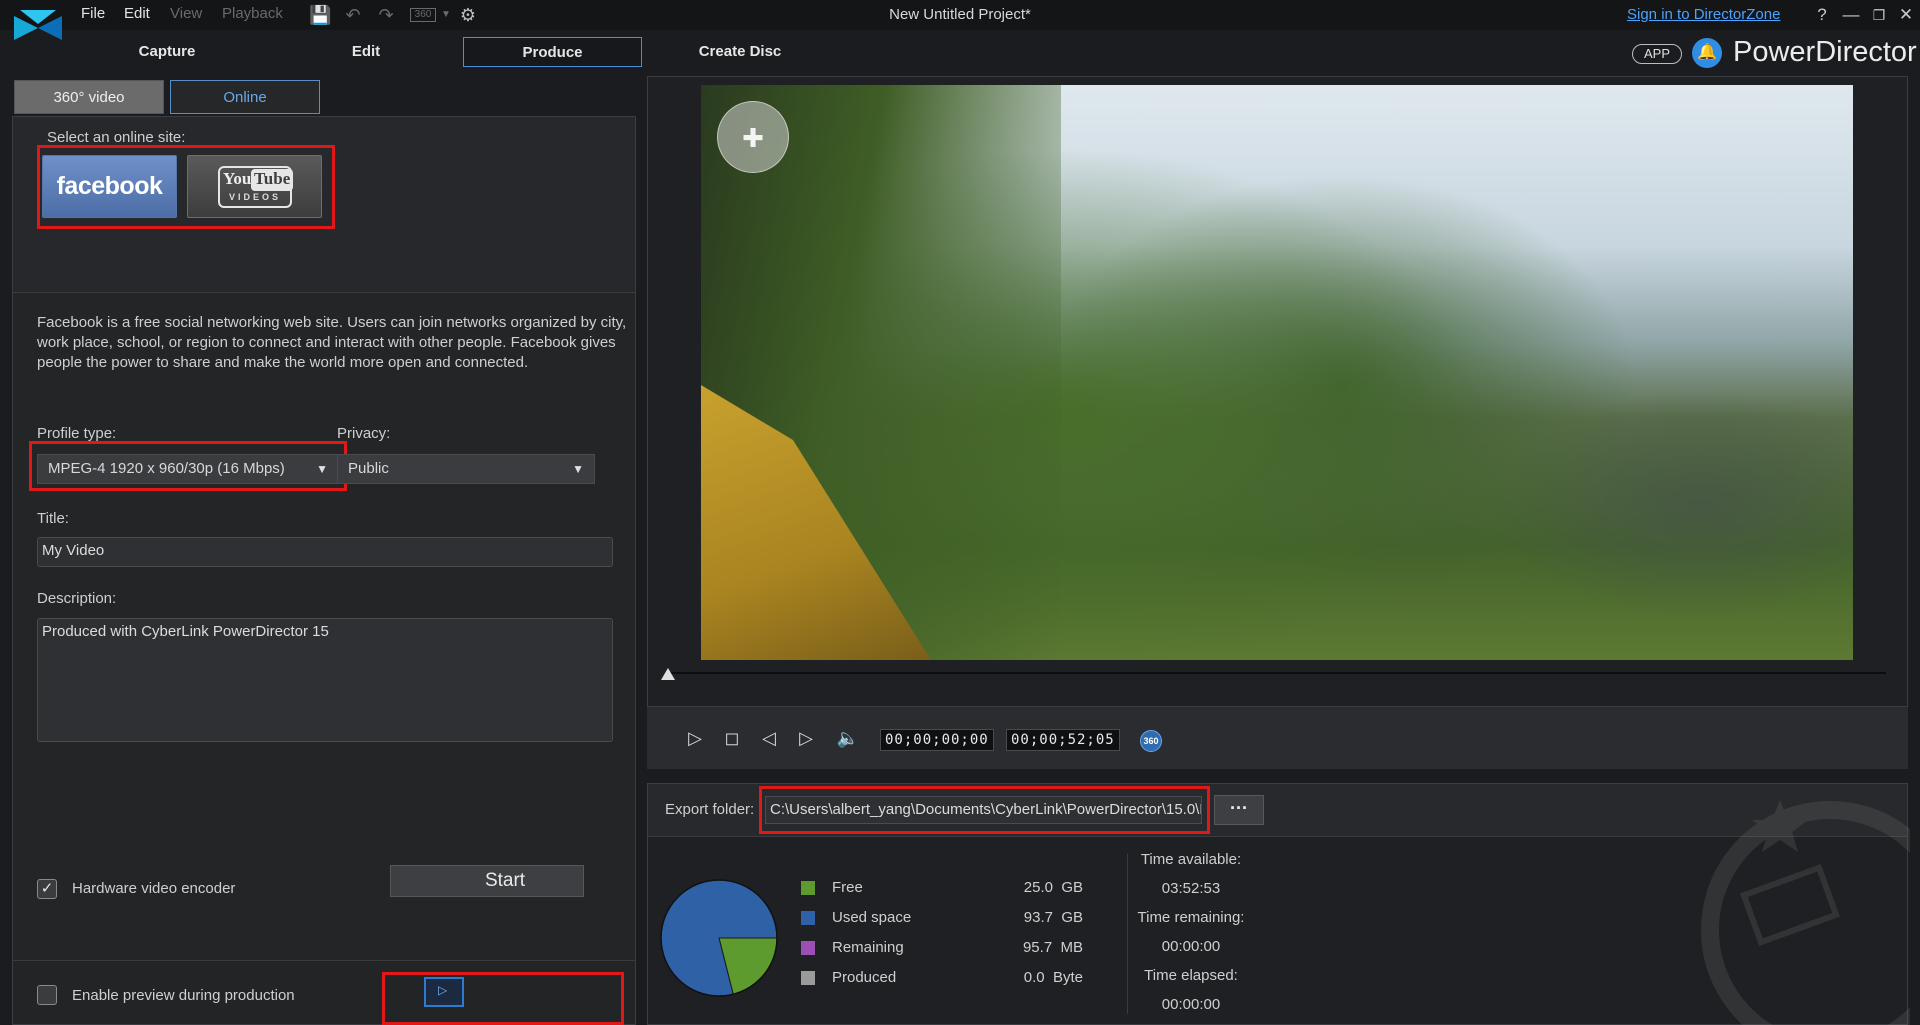 The height and width of the screenshot is (1025, 1920). I want to click on restore-icon: ❐, so click(1879, 15).